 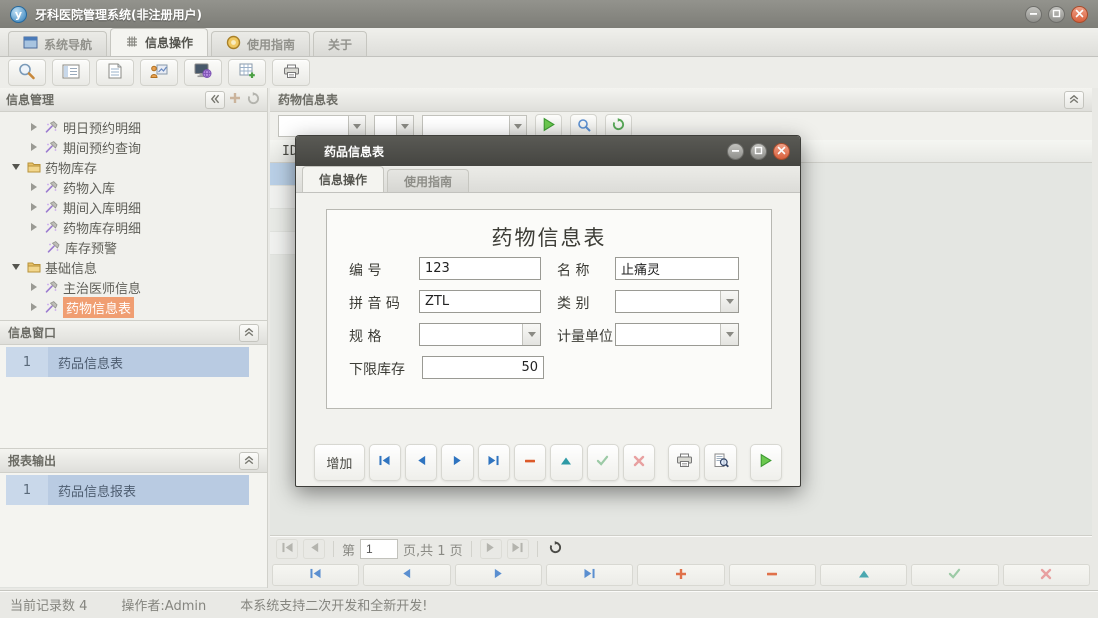 What do you see at coordinates (530, 462) in the screenshot?
I see `delete-record-button` at bounding box center [530, 462].